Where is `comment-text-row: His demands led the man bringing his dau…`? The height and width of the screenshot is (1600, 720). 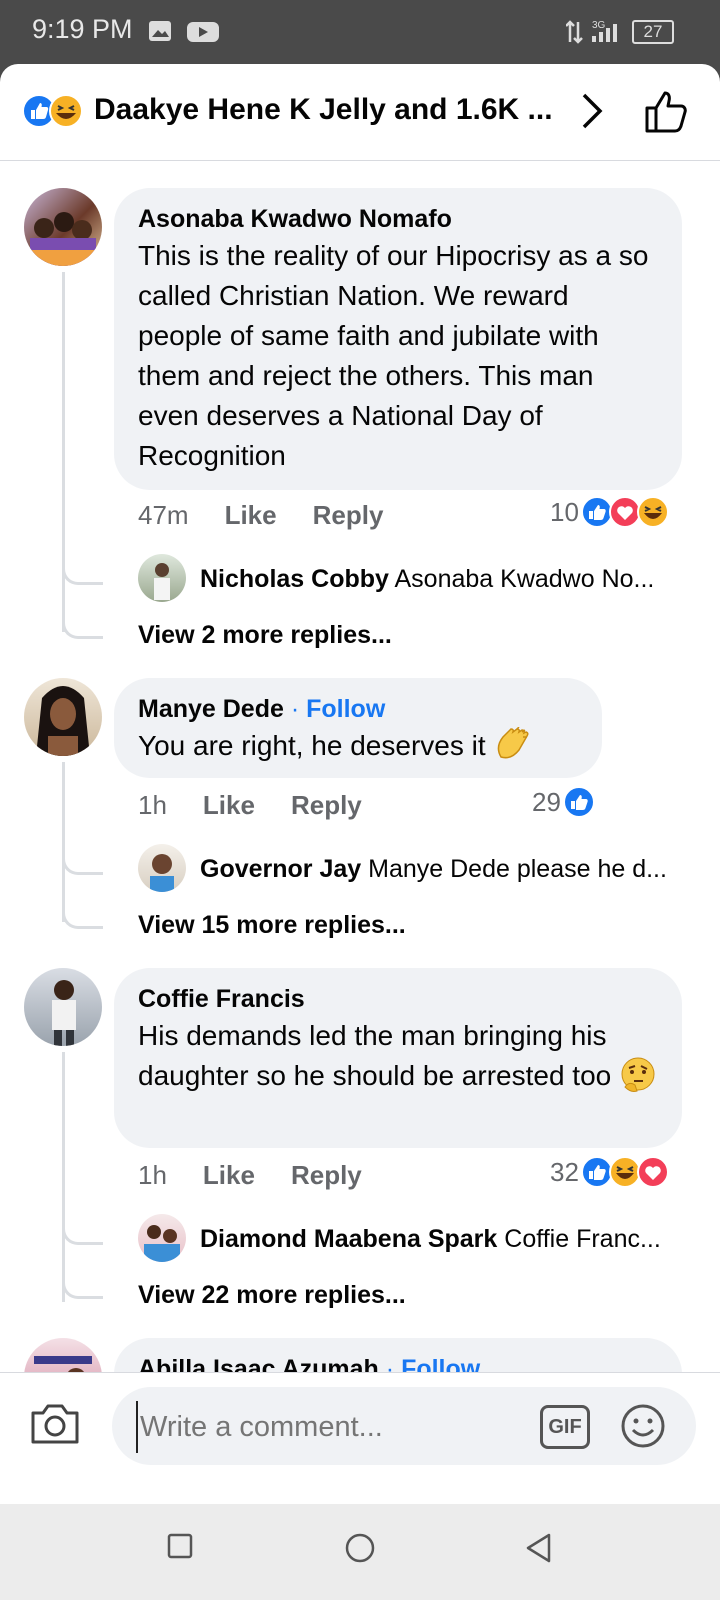 comment-text-row: His demands led the man bringing his dau… is located at coordinates (398, 1056).